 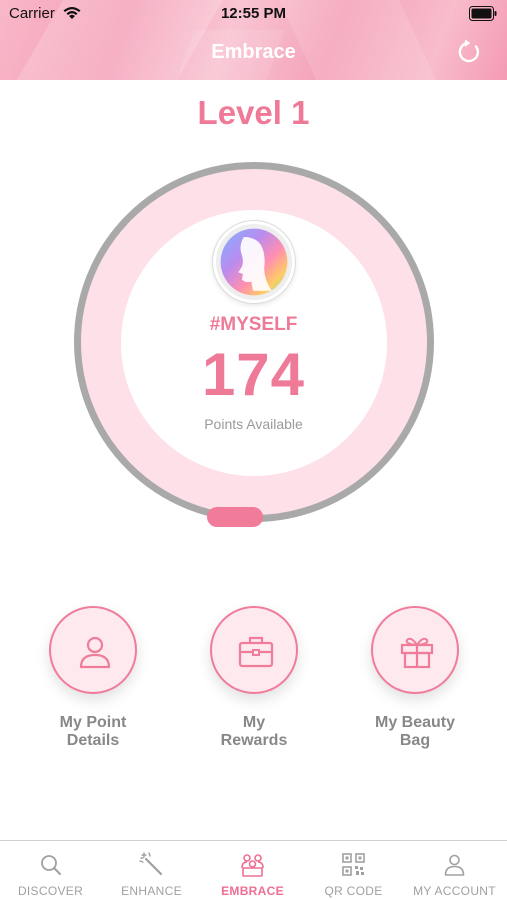 I want to click on action-label: My Rewards, so click(x=254, y=731).